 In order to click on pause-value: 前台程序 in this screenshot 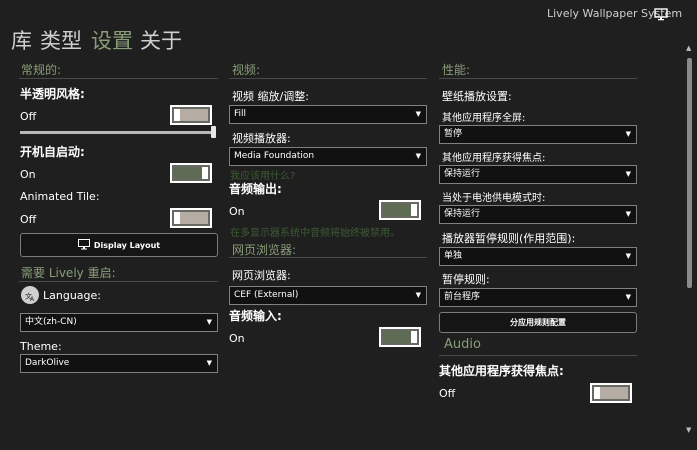, I will do `click(462, 297)`.